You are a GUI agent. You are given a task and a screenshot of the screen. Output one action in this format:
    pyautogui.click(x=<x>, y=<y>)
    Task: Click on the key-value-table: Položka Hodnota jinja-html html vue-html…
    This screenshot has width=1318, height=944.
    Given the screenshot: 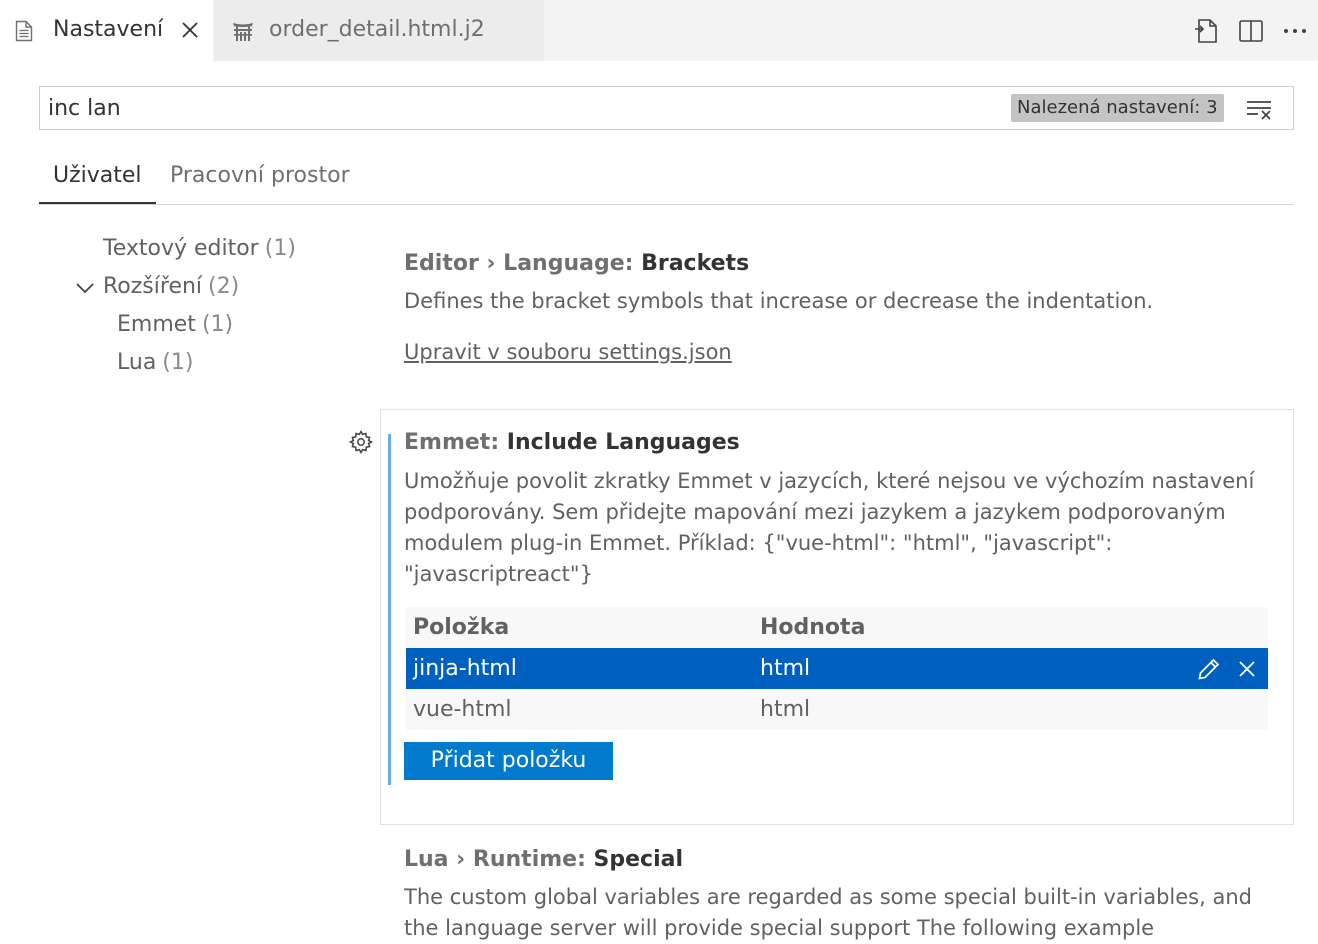 What is the action you would take?
    pyautogui.click(x=837, y=668)
    